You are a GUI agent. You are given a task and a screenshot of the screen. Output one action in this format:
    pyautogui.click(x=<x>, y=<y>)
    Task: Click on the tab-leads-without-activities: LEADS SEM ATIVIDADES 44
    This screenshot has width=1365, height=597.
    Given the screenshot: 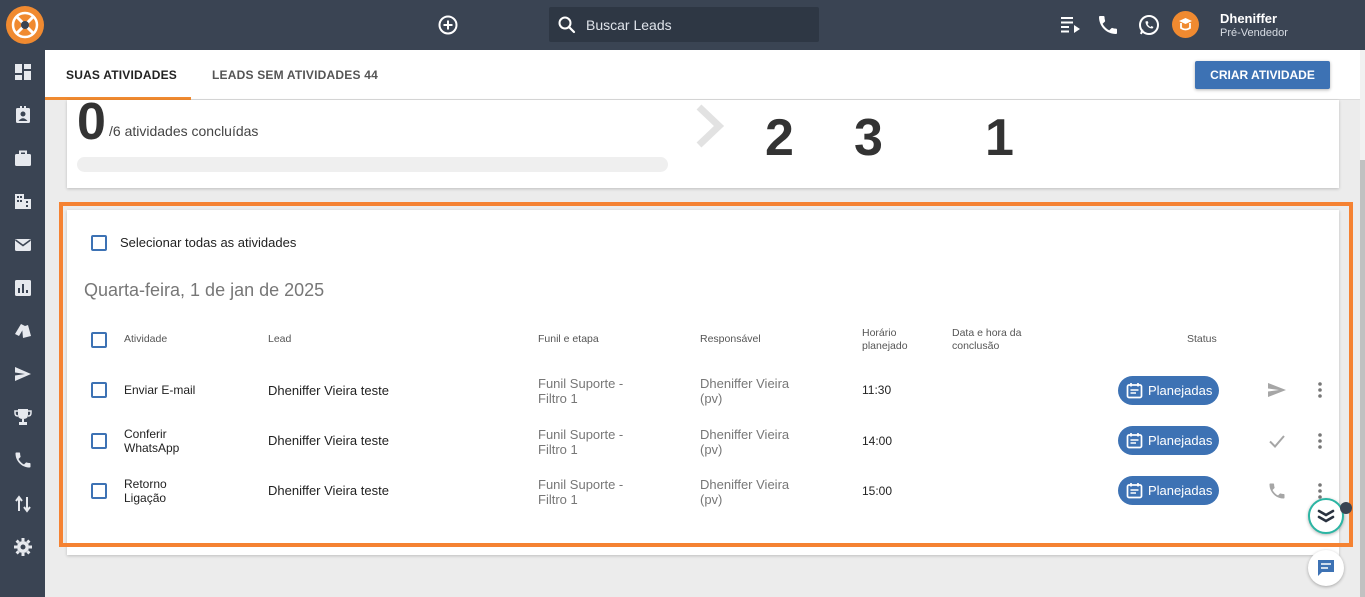 What is the action you would take?
    pyautogui.click(x=295, y=75)
    